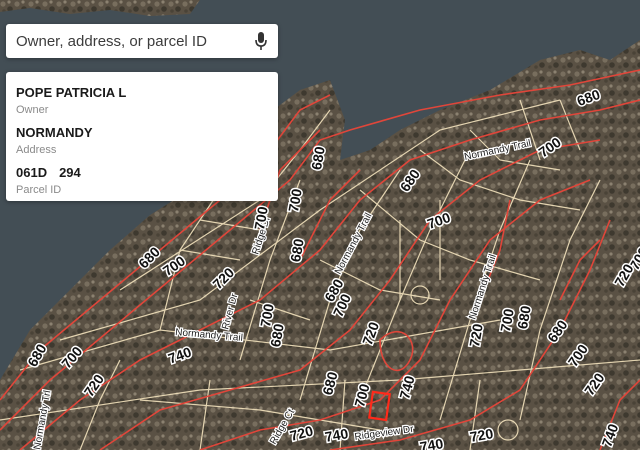 The image size is (640, 450). I want to click on owner-label: Owner, so click(32, 110).